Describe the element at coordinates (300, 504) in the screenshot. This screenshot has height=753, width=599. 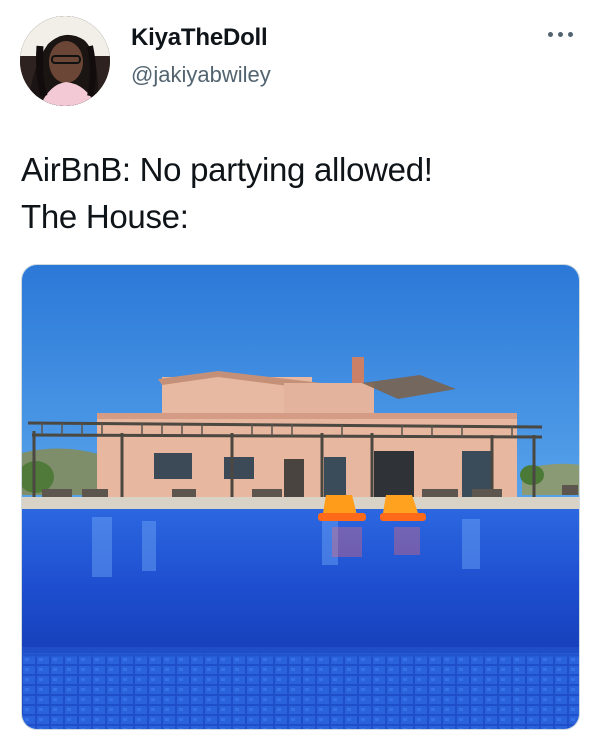
I see `terrace` at that location.